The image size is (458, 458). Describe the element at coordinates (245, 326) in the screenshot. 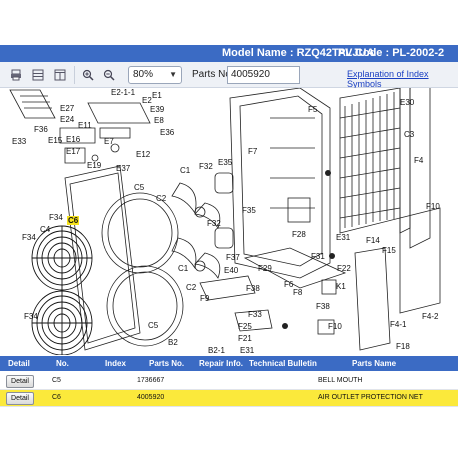

I see `callout-label: F25` at that location.